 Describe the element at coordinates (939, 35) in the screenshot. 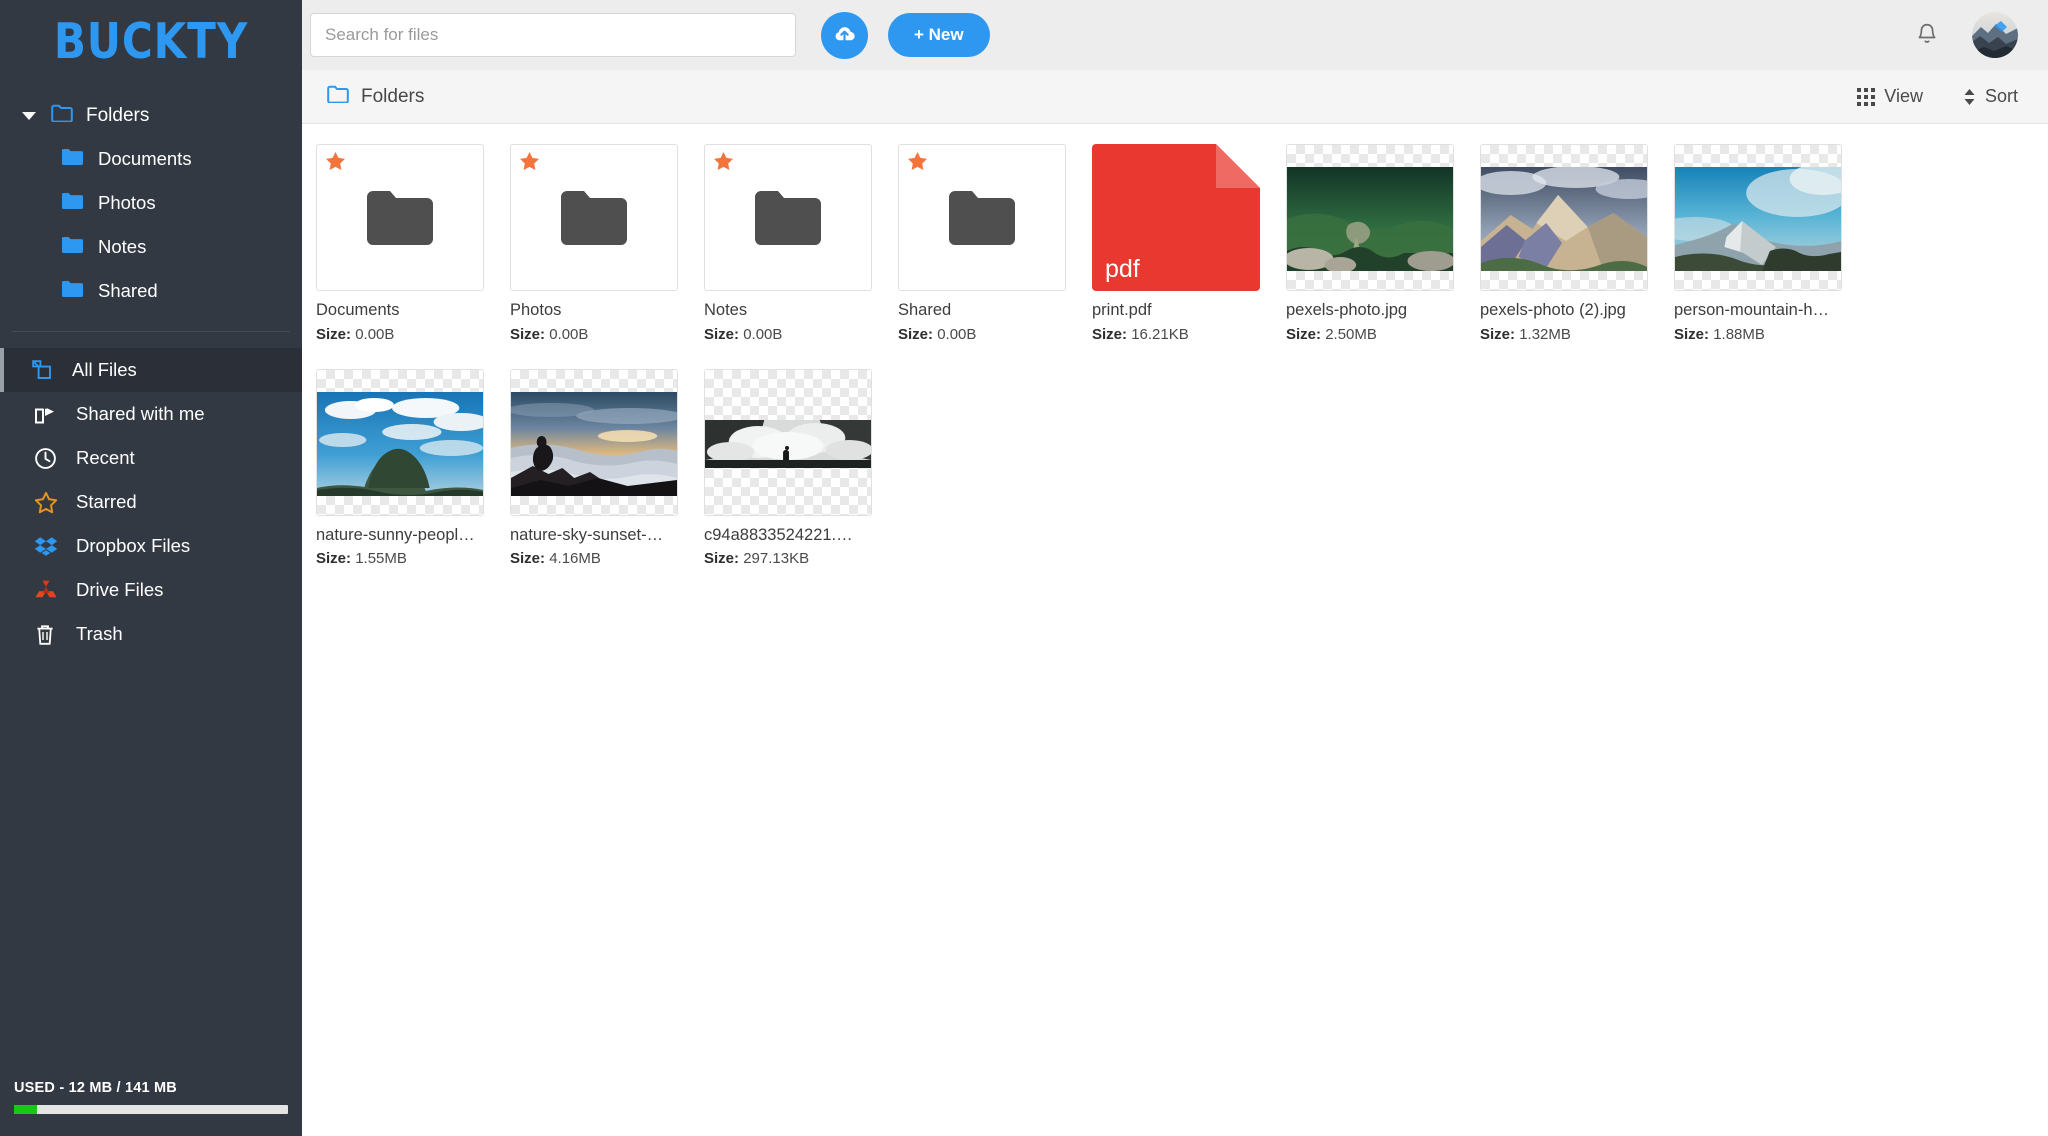

I see `new-button: + New` at that location.